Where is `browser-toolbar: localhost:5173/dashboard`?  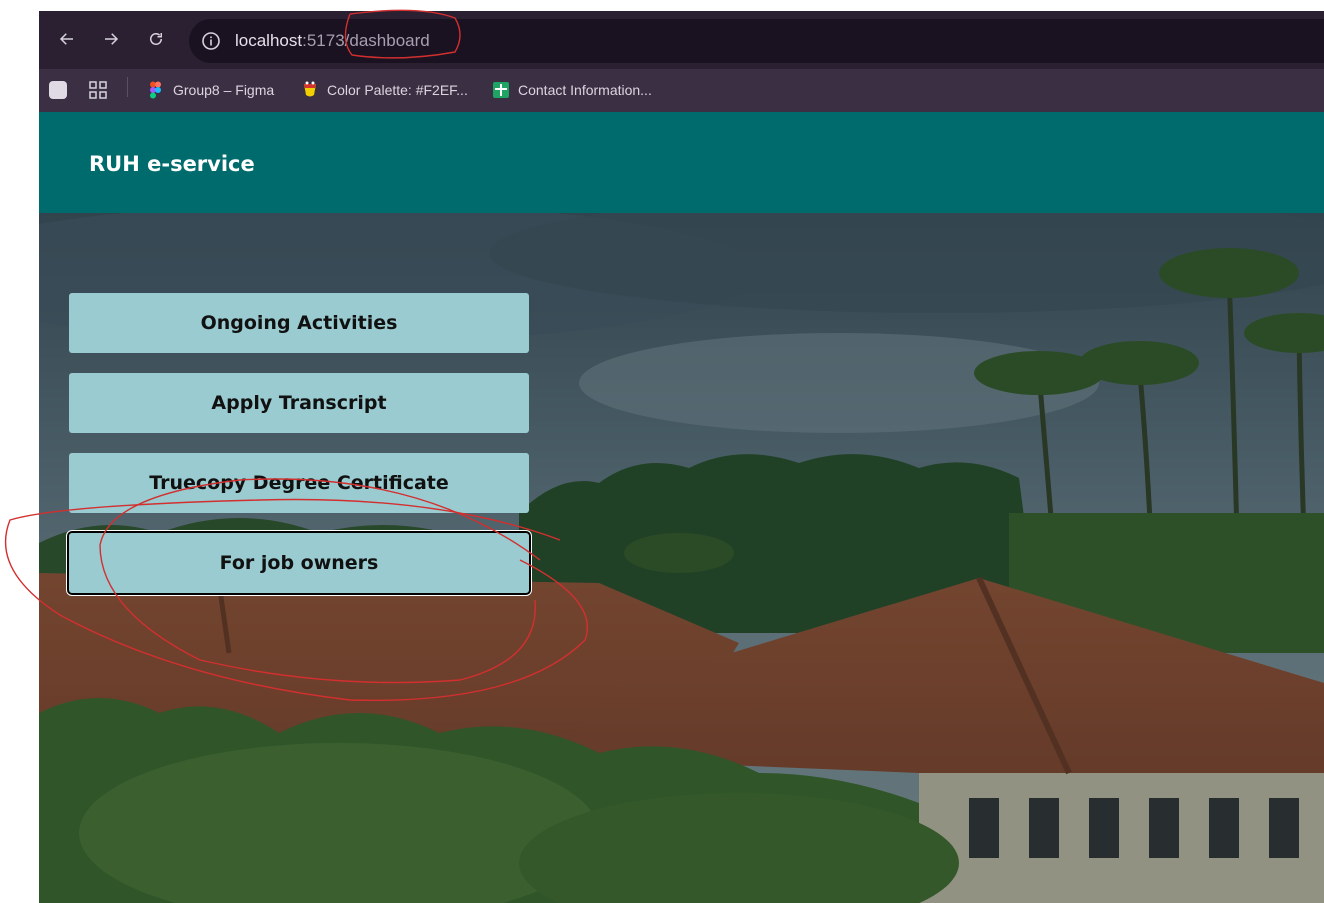 browser-toolbar: localhost:5173/dashboard is located at coordinates (681, 40).